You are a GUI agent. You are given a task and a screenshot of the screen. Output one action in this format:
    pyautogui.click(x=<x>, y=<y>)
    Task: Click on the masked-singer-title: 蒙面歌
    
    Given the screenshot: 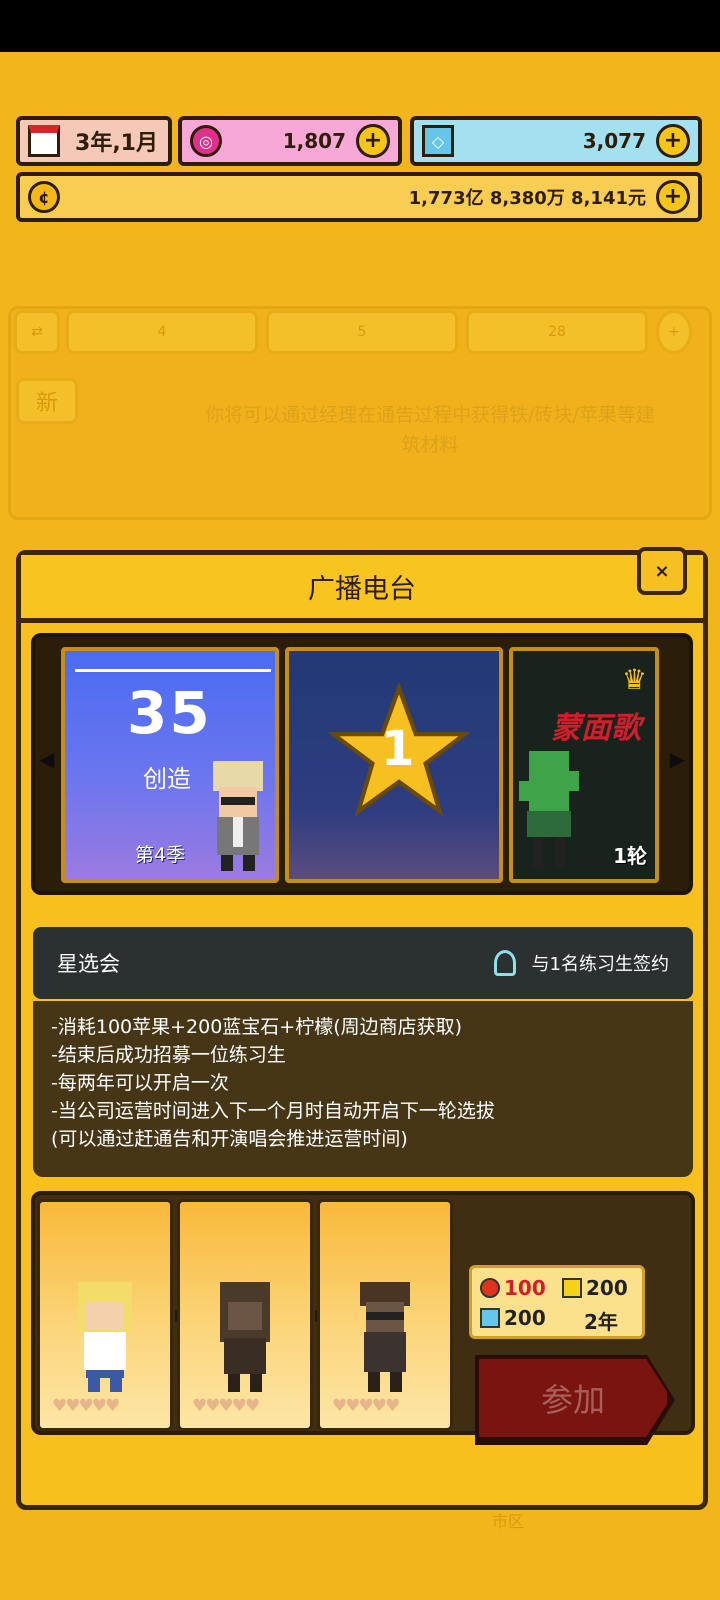 What is the action you would take?
    pyautogui.click(x=596, y=728)
    